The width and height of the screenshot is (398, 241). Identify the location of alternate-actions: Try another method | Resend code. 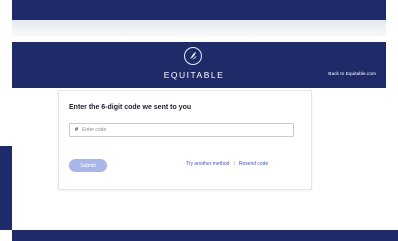
(227, 164).